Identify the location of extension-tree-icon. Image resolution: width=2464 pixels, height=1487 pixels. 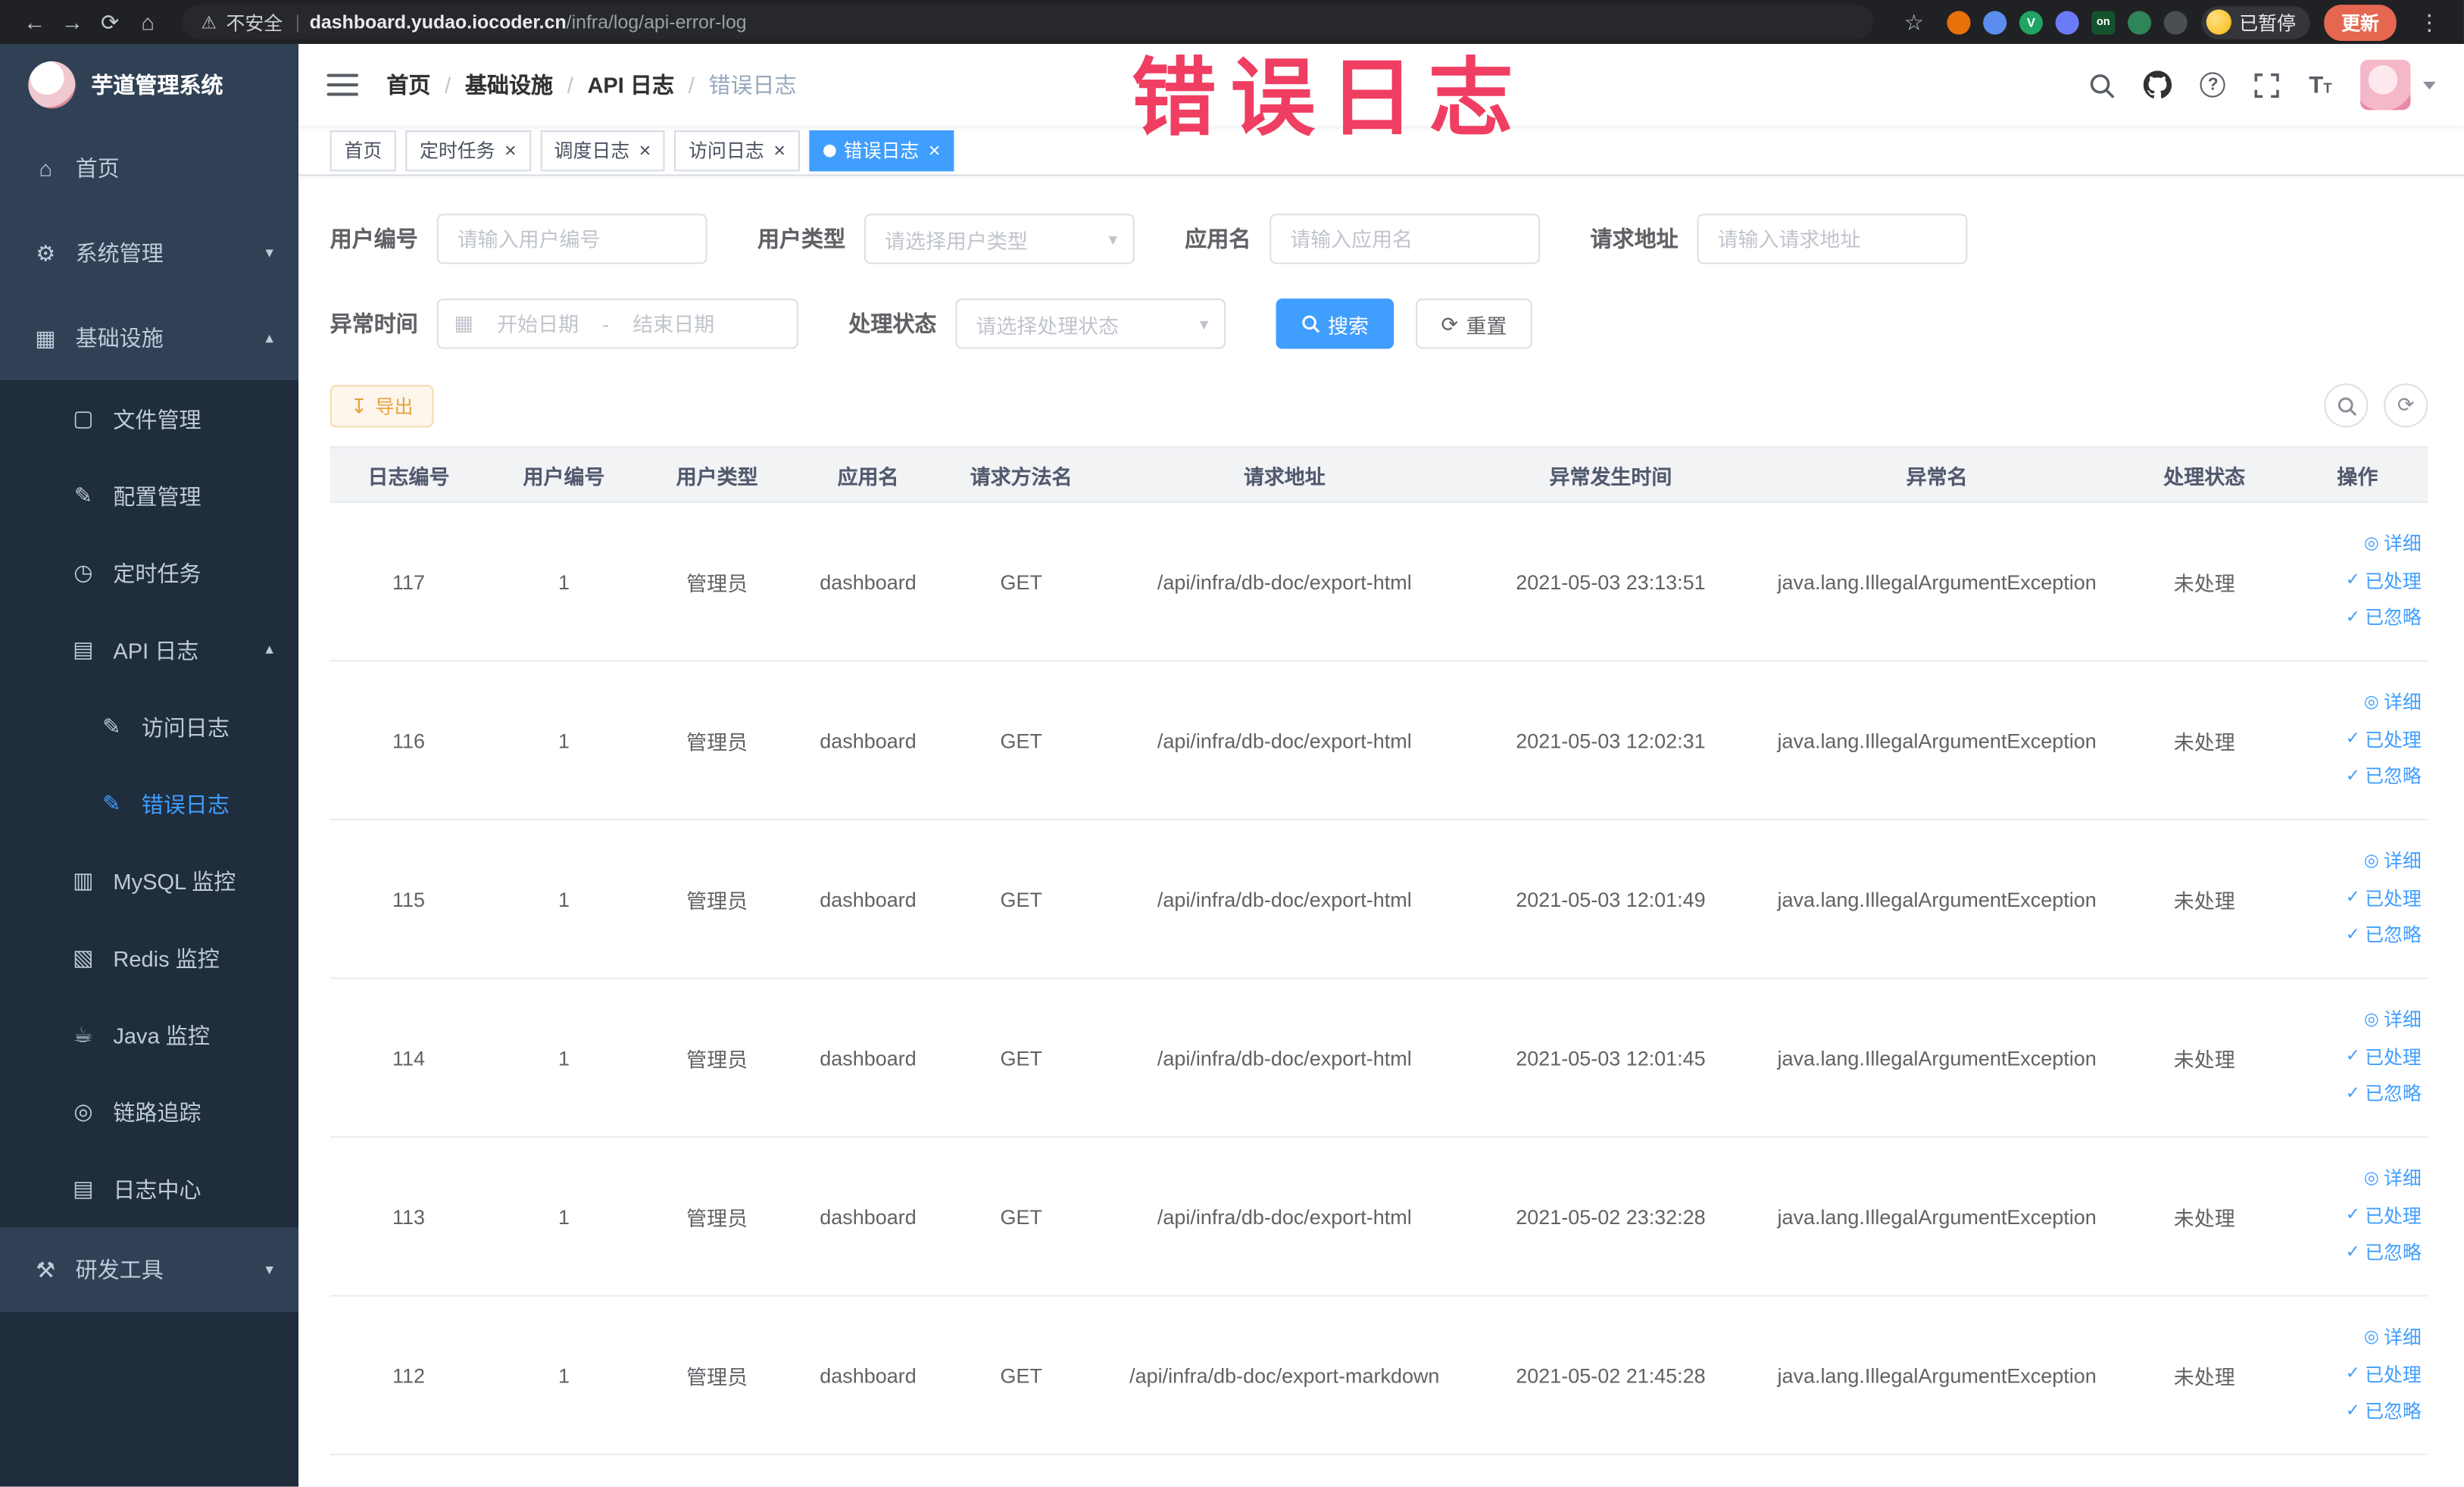
(2139, 22).